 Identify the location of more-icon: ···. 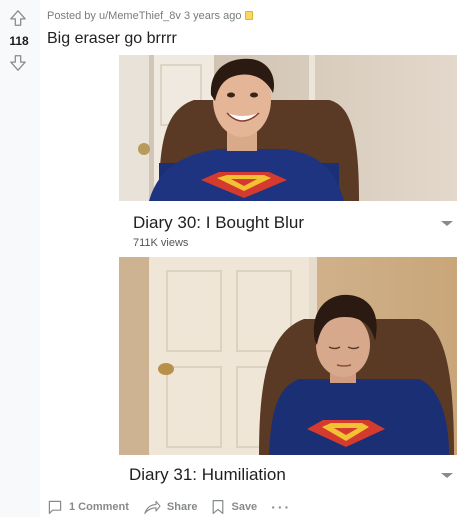
(281, 507).